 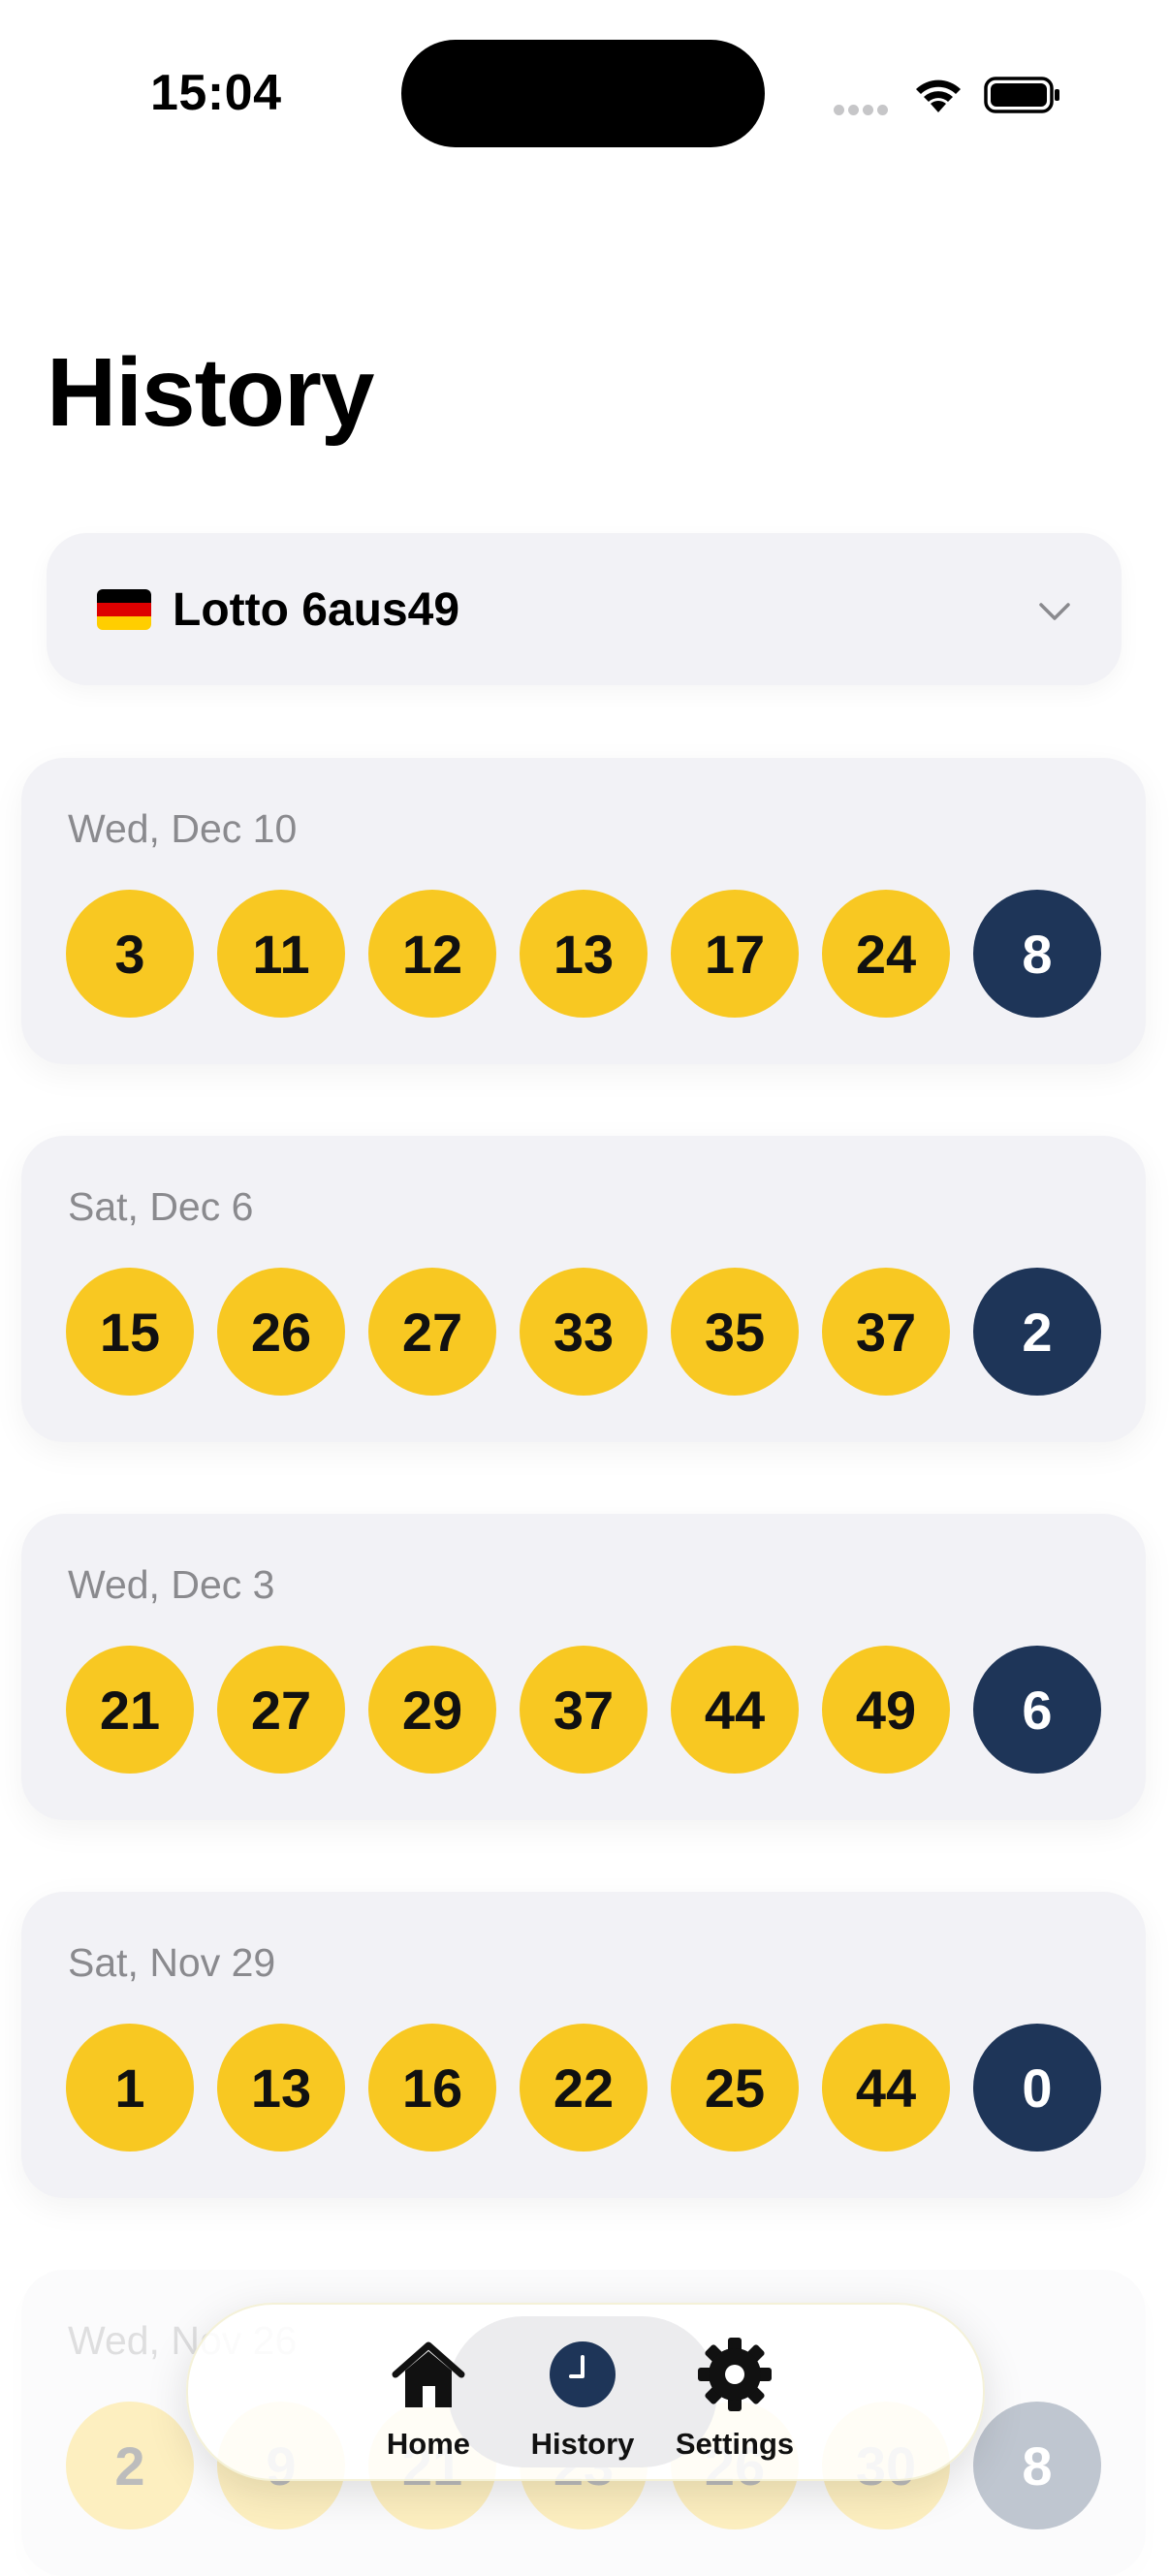 I want to click on draw-card: Sat, Dec 6 15 26 27 33 35 37 2, so click(x=583, y=1289).